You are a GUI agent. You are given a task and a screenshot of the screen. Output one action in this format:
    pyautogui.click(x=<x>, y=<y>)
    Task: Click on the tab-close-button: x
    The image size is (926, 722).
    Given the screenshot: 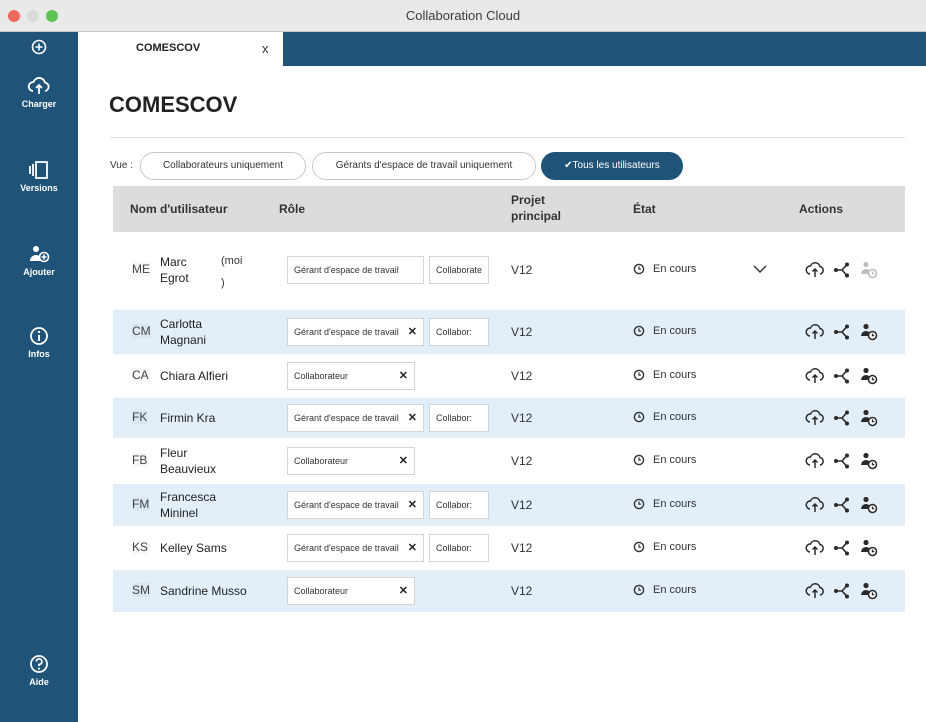 What is the action you would take?
    pyautogui.click(x=265, y=48)
    